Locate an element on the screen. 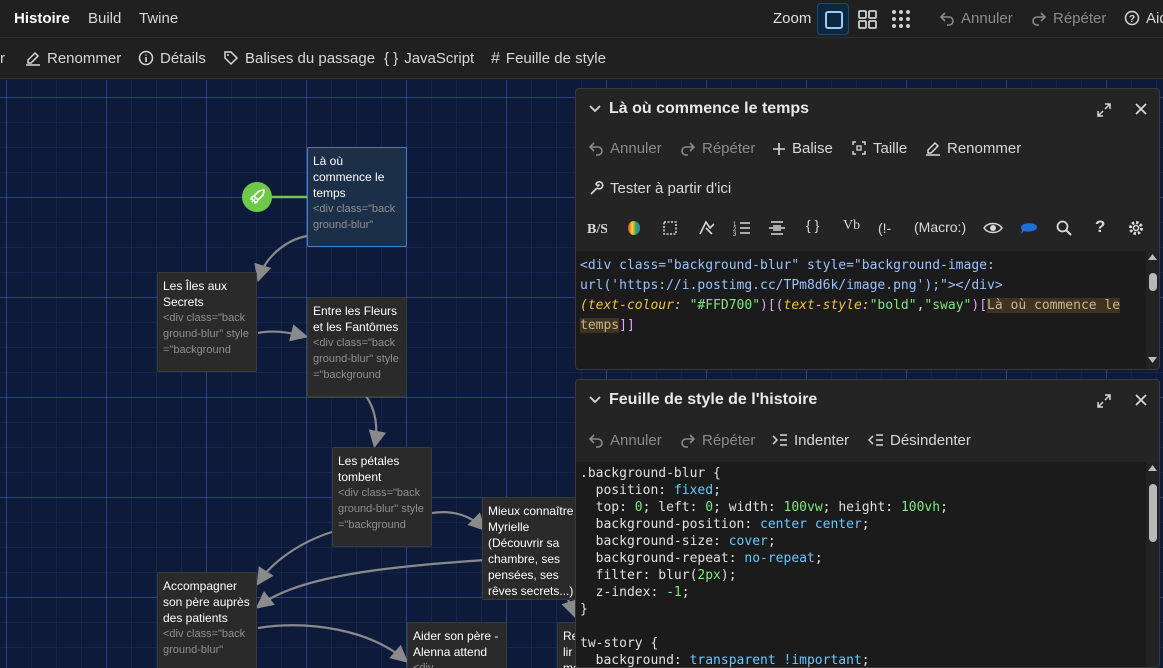 The width and height of the screenshot is (1163, 668). zoom-60-button is located at coordinates (867, 19).